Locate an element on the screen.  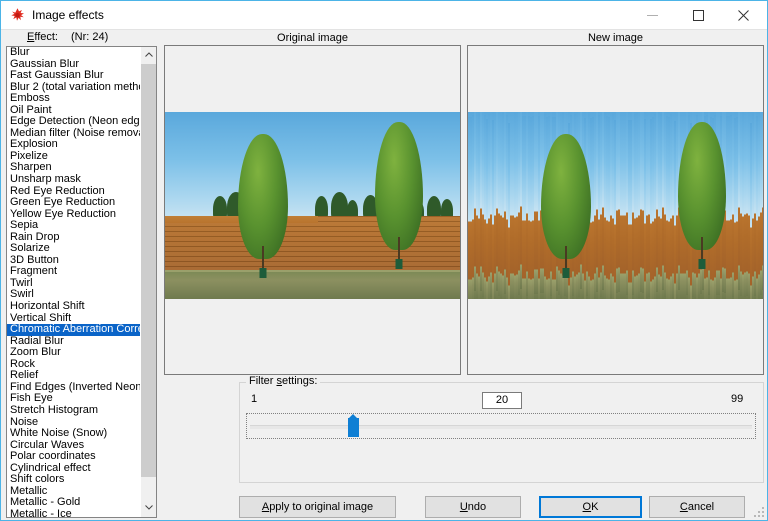
undo-button: Undo is located at coordinates (473, 507).